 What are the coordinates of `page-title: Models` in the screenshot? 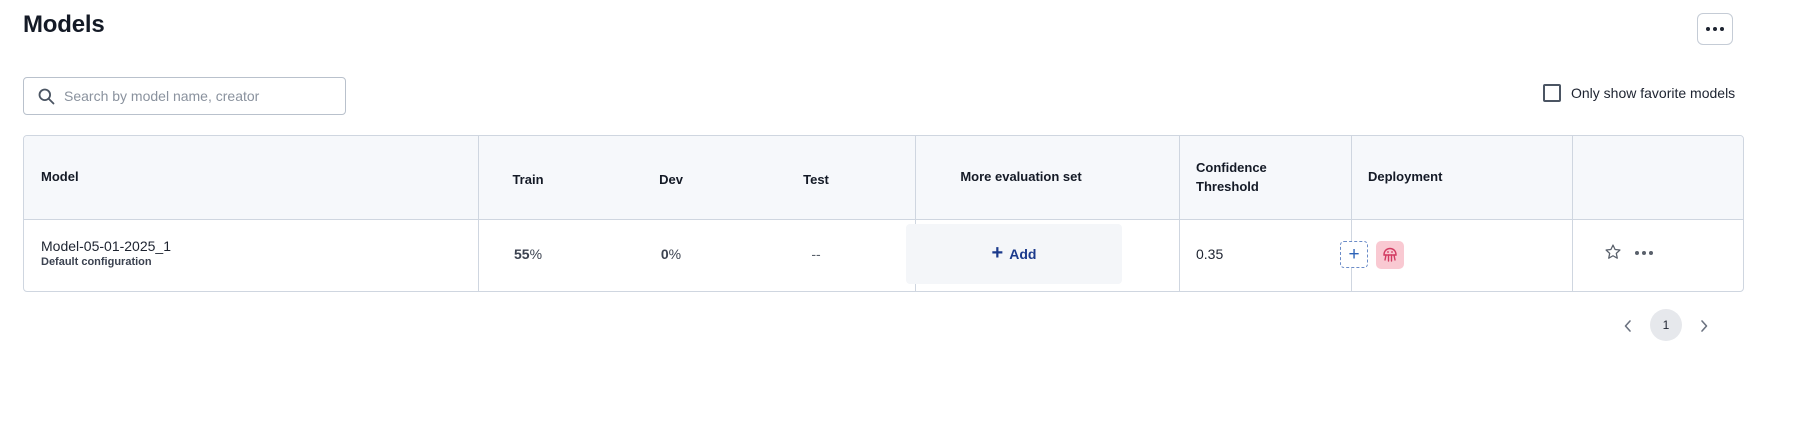 It's located at (64, 24).